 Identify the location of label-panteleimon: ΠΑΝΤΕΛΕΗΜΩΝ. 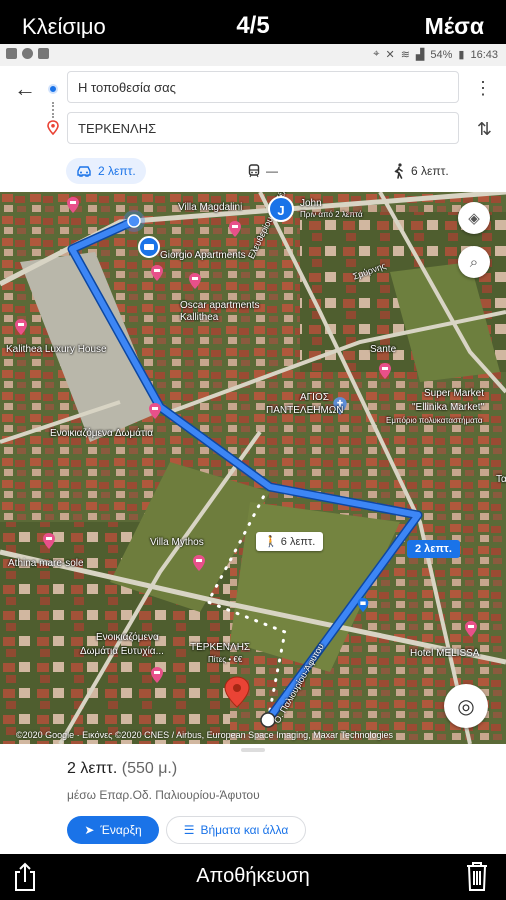
(305, 410).